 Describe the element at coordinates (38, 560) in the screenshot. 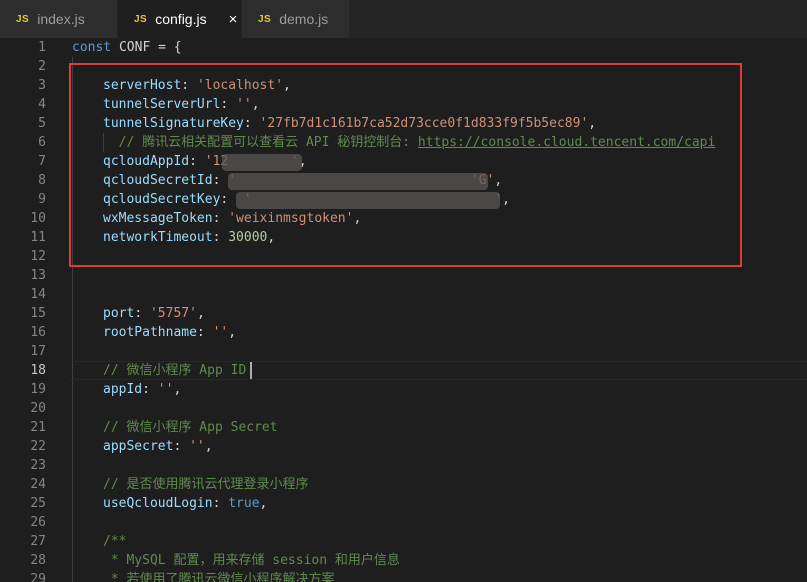

I see `line-number: 28` at that location.